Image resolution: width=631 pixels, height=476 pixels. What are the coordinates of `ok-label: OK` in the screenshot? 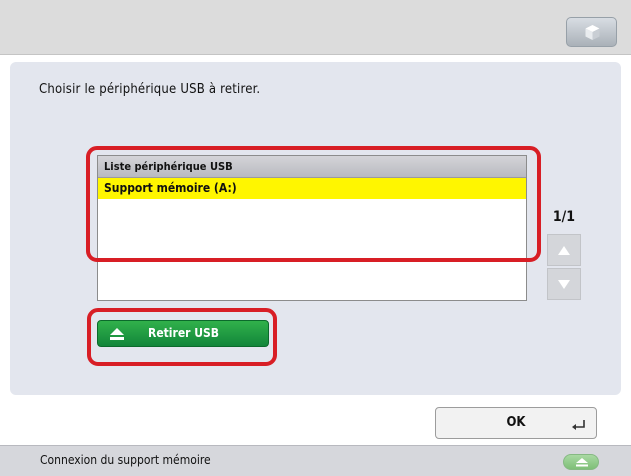 It's located at (516, 422).